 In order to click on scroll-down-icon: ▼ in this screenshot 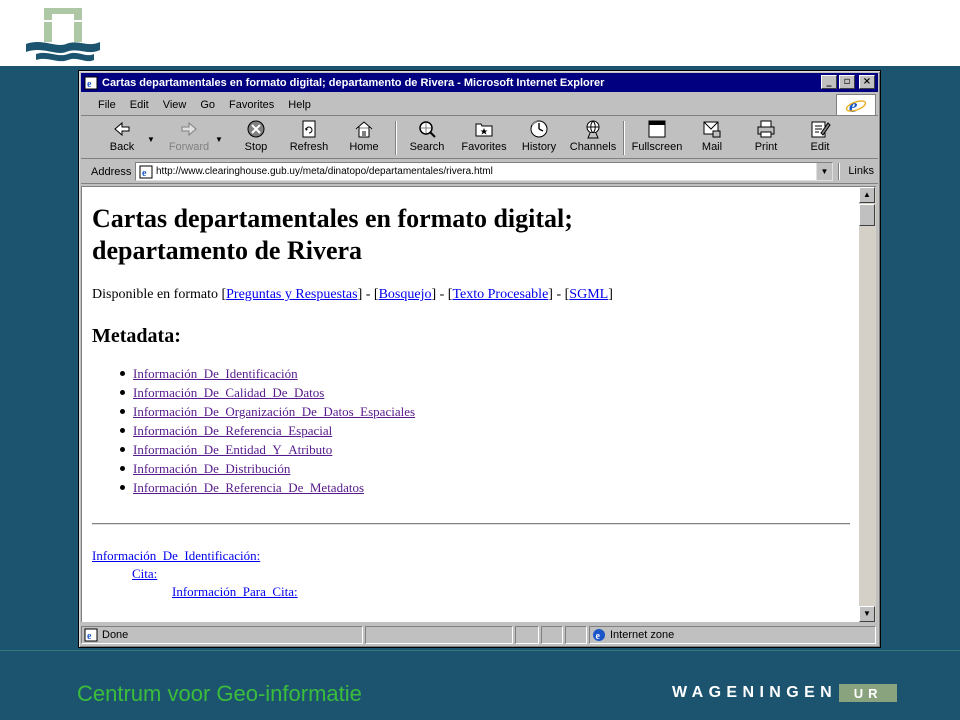, I will do `click(867, 614)`.